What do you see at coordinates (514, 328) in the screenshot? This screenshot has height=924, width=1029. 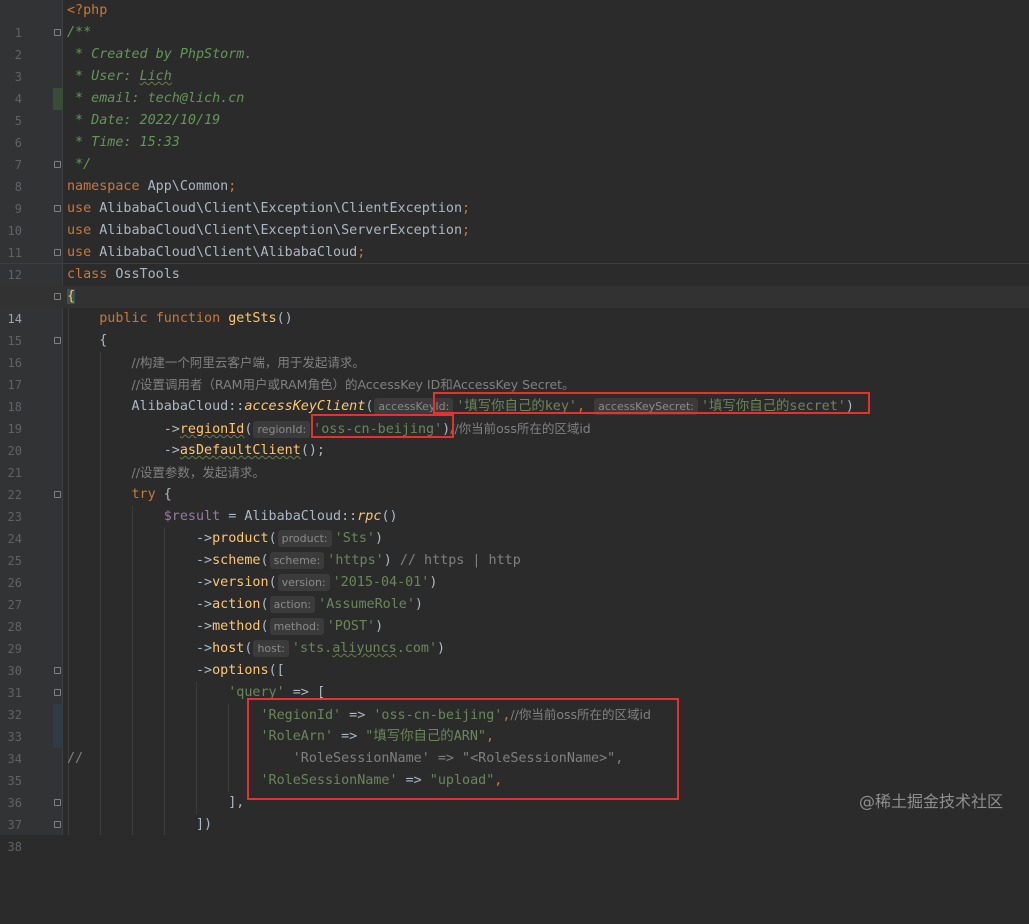 I see `code-line: 15 public function getSts()` at bounding box center [514, 328].